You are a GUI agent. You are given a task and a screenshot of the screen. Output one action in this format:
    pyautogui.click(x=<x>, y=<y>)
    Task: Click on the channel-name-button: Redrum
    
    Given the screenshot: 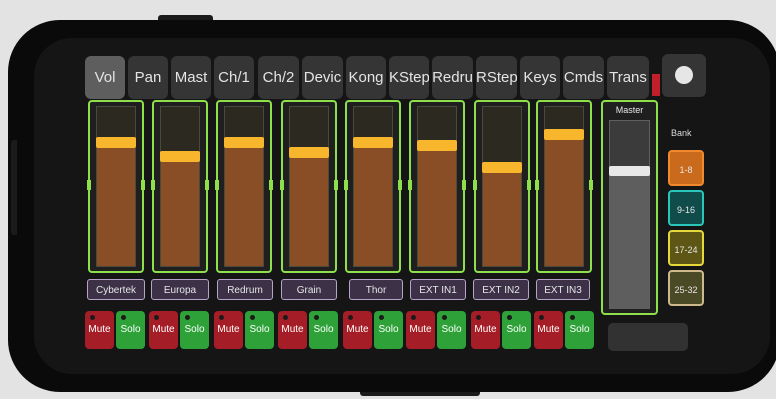 What is the action you would take?
    pyautogui.click(x=245, y=289)
    